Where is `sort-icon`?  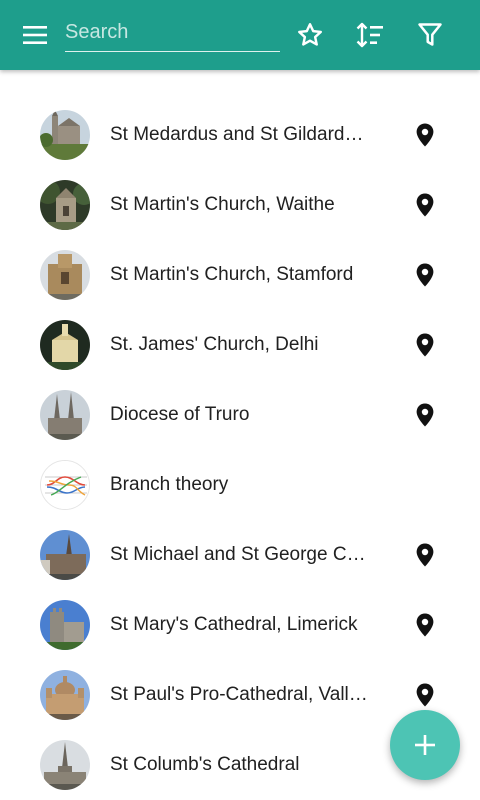 sort-icon is located at coordinates (369, 35).